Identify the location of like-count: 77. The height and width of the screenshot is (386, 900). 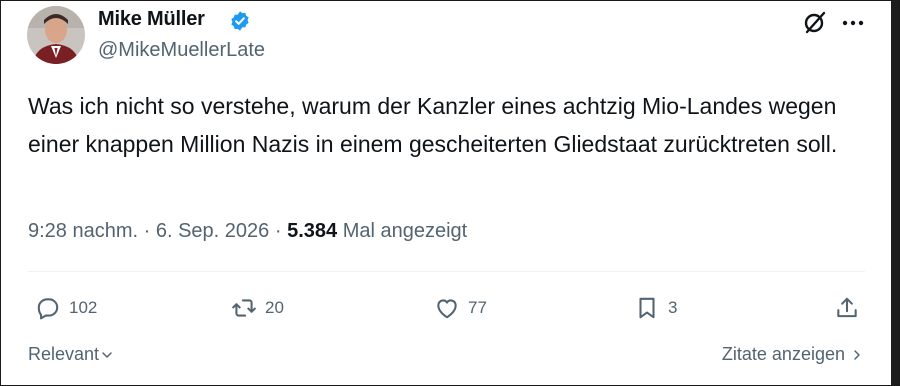
(477, 307).